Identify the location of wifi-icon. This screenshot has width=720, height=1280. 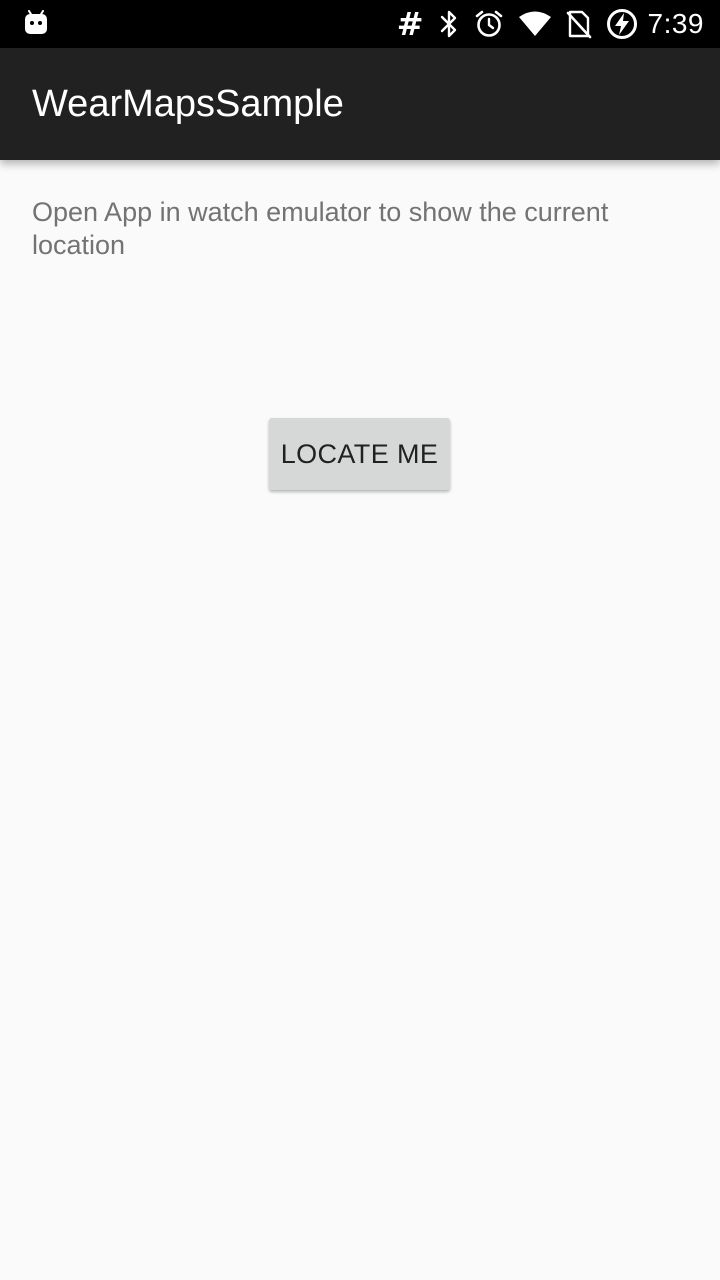
(535, 24).